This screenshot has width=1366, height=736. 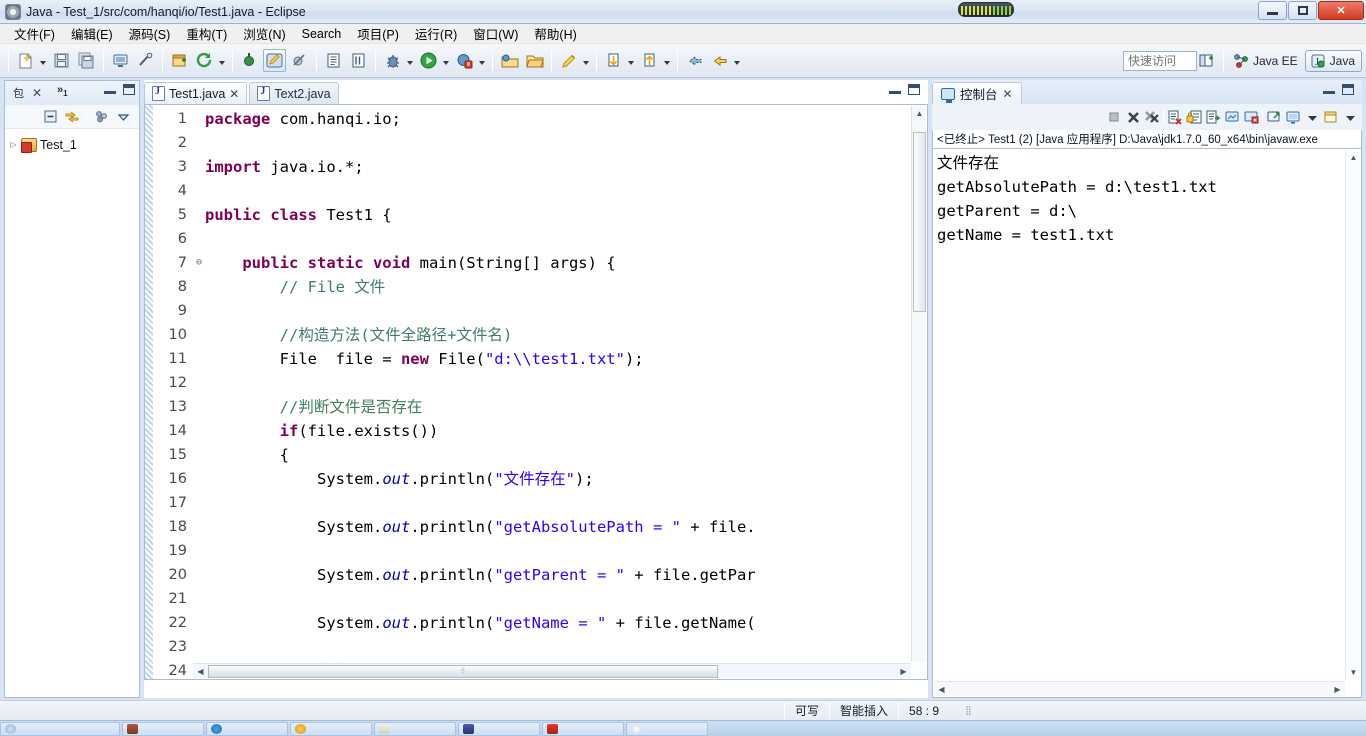 I want to click on menu-search: Search, so click(x=322, y=34).